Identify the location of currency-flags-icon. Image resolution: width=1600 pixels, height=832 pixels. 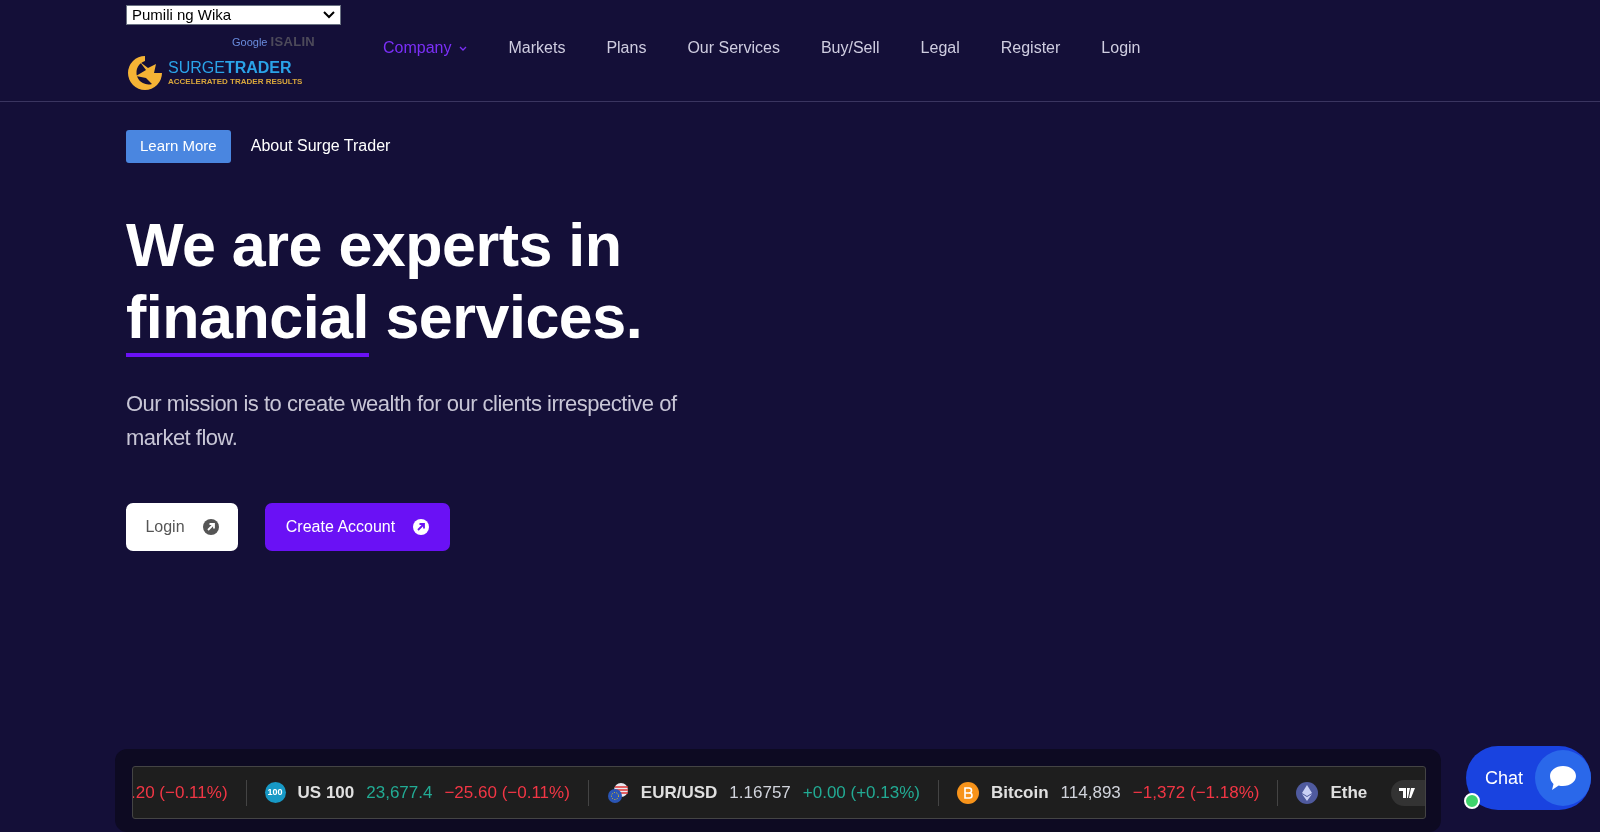
(617, 792).